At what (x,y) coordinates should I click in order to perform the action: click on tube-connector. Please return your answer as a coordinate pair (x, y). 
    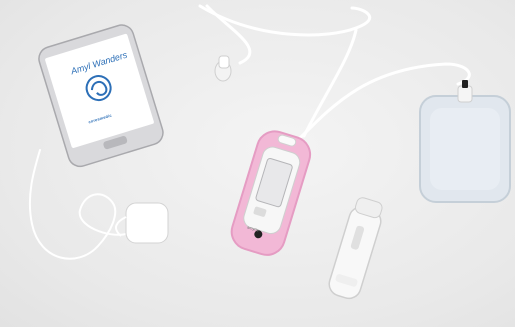
    Looking at the image, I should click on (223, 68).